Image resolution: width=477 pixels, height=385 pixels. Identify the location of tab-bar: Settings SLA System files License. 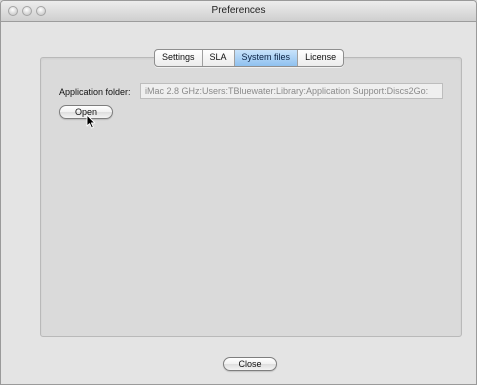
(249, 58).